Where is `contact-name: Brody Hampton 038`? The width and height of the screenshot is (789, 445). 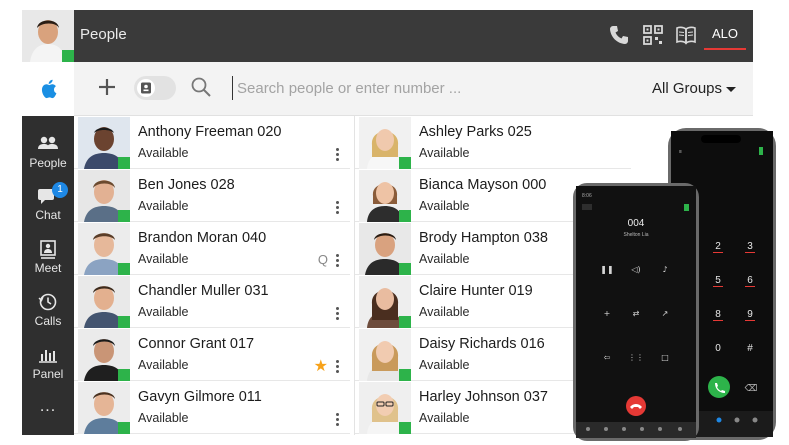
contact-name: Brody Hampton 038 is located at coordinates (483, 238).